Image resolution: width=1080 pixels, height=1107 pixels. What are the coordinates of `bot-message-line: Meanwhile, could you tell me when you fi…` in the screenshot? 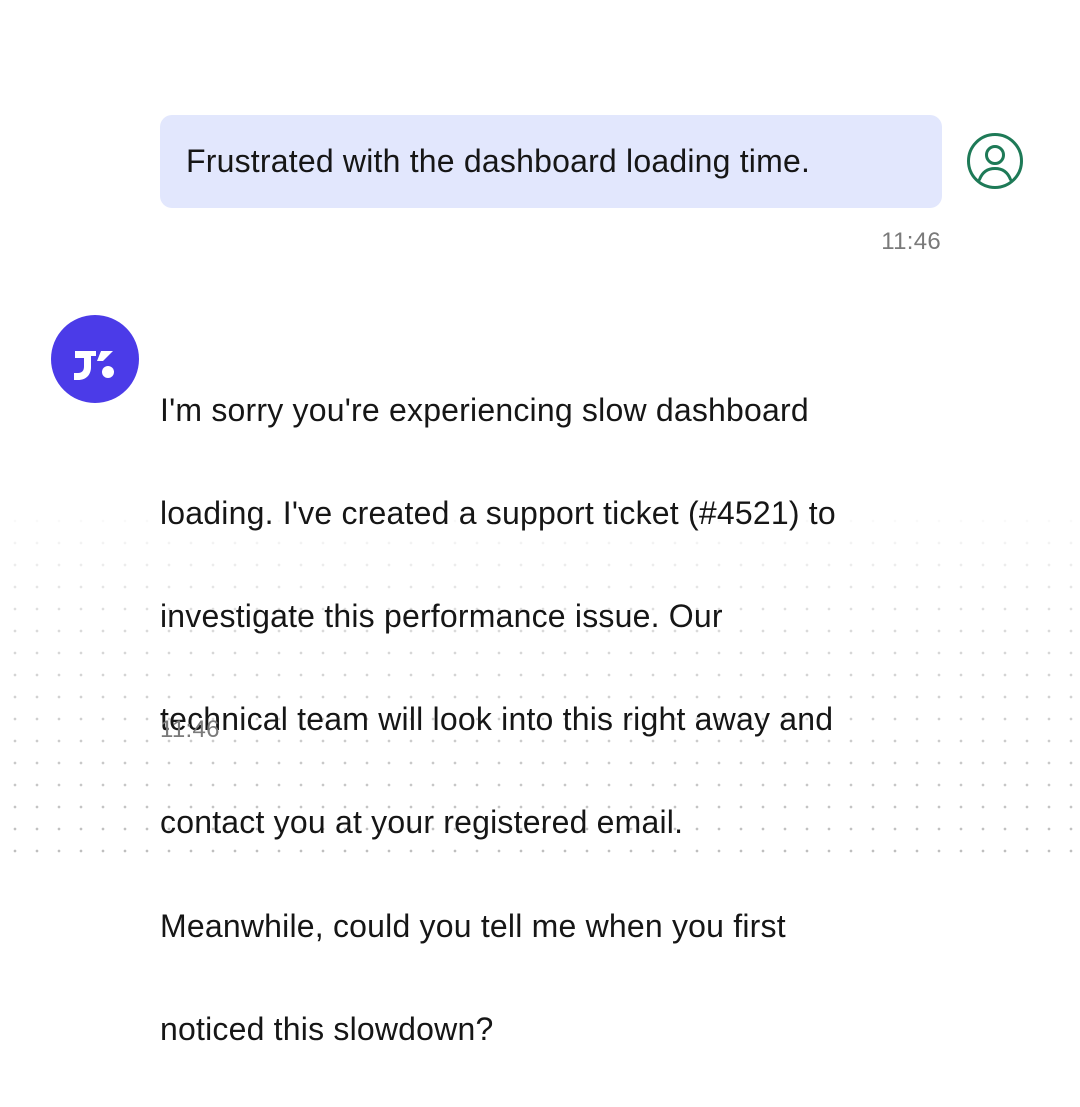 It's located at (473, 925).